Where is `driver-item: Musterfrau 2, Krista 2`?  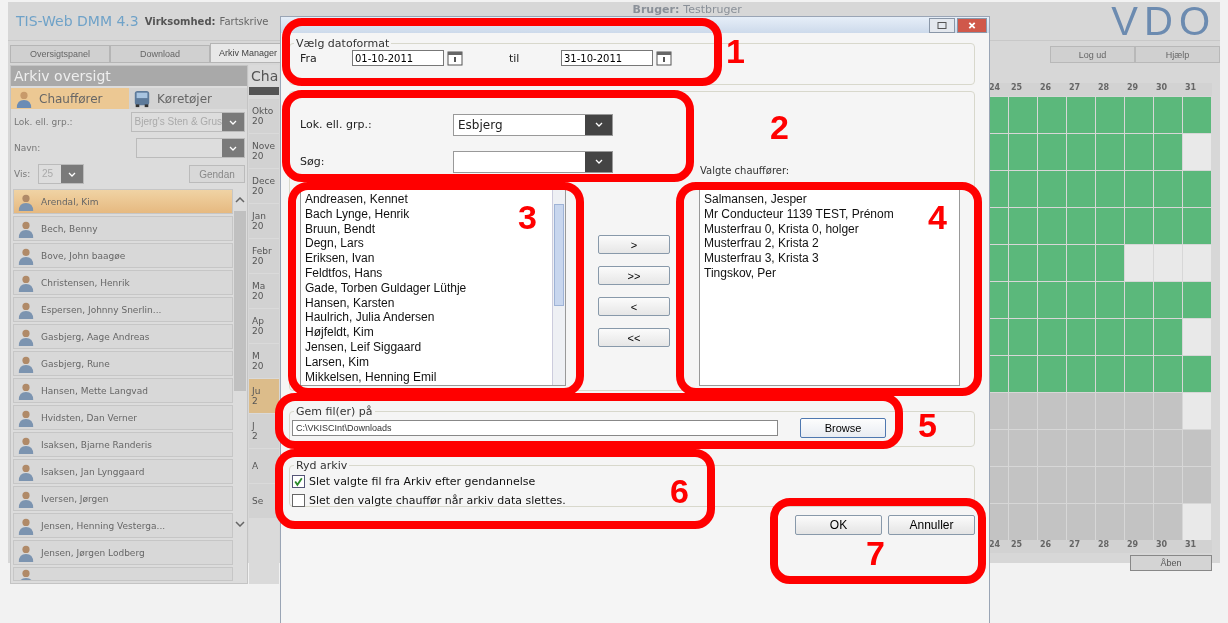
driver-item: Musterfrau 2, Krista 2 is located at coordinates (761, 244).